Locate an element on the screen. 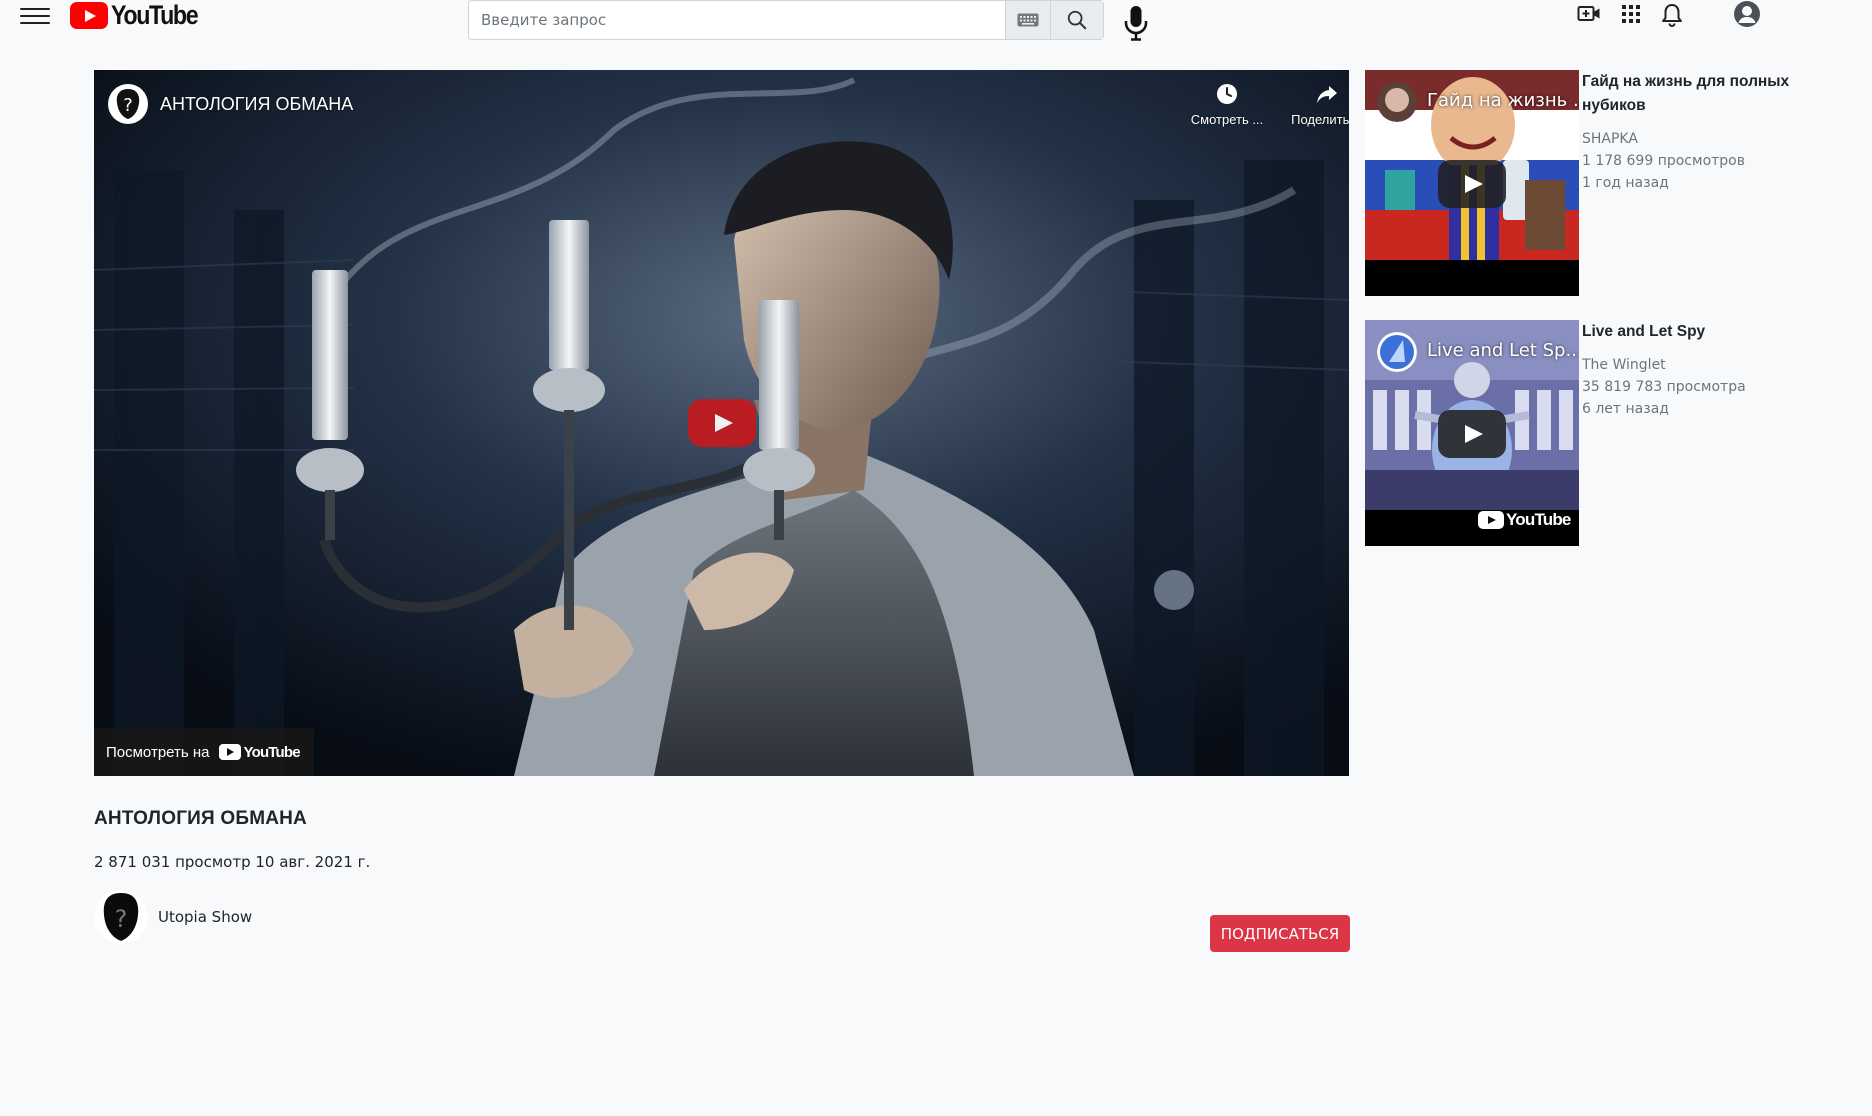 This screenshot has width=1872, height=1116. subscribe-button: ПОДПИСАТЬСЯ is located at coordinates (1280, 933).